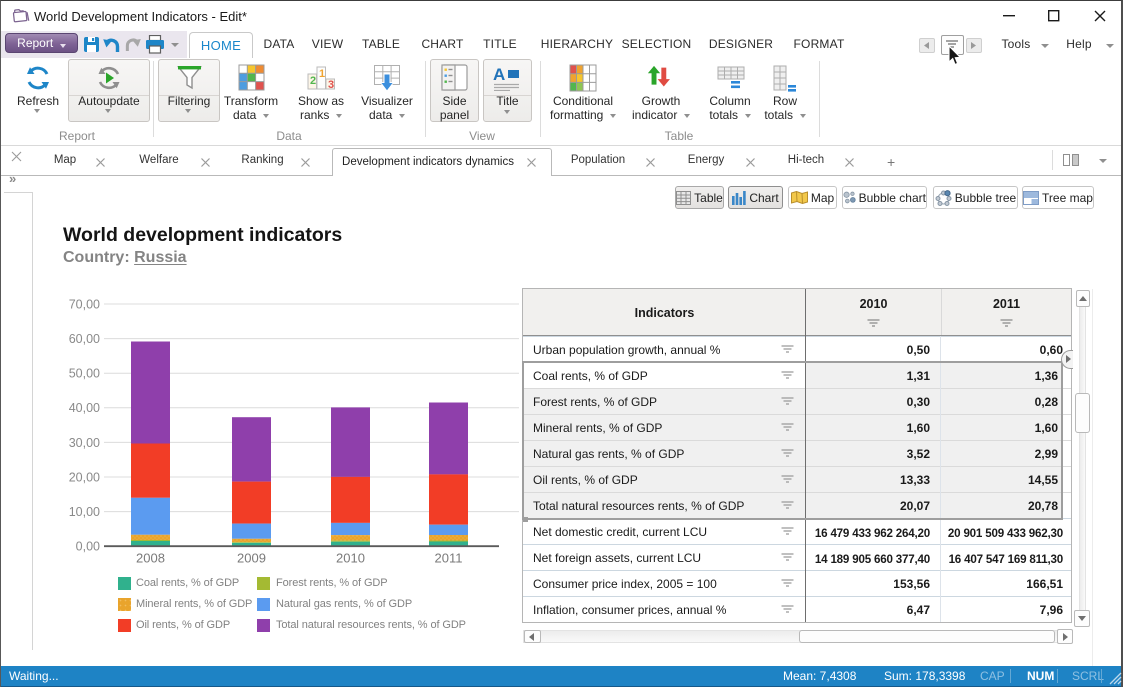 The height and width of the screenshot is (687, 1123). What do you see at coordinates (88, 547) in the screenshot?
I see `svg-text: 0,00` at bounding box center [88, 547].